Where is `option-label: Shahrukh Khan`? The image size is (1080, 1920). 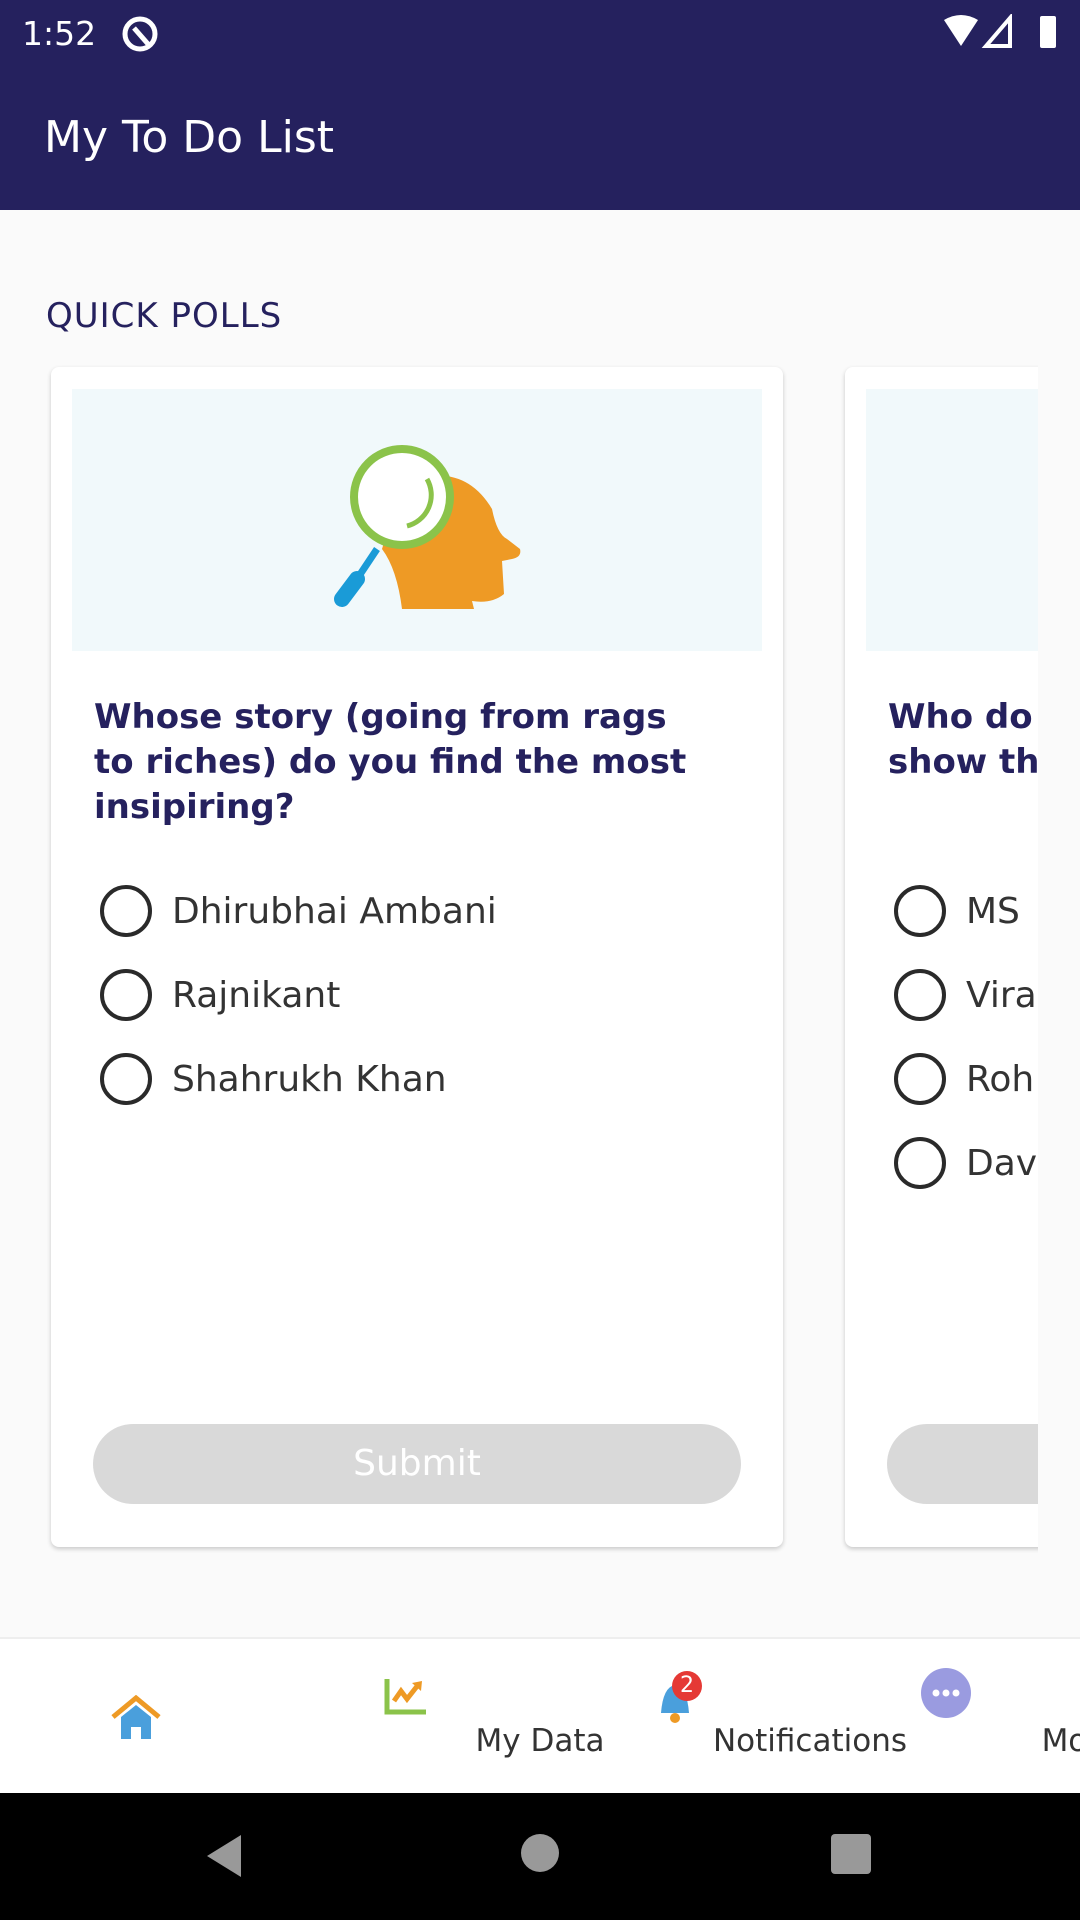
option-label: Shahrukh Khan is located at coordinates (309, 1079).